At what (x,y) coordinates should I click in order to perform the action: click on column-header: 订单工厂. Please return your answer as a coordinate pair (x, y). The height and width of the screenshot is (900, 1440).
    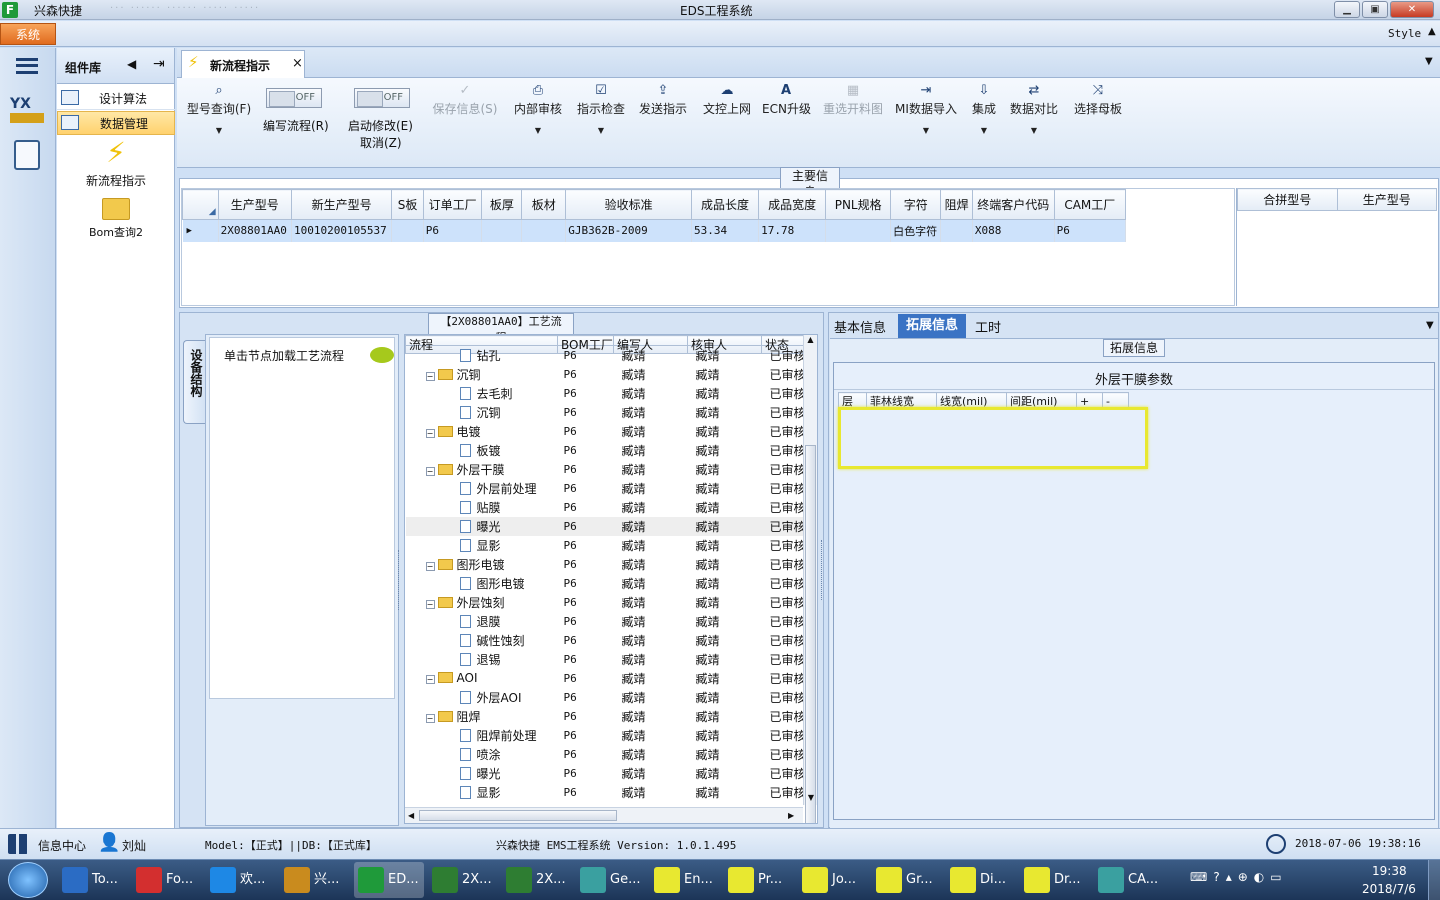
    Looking at the image, I should click on (452, 204).